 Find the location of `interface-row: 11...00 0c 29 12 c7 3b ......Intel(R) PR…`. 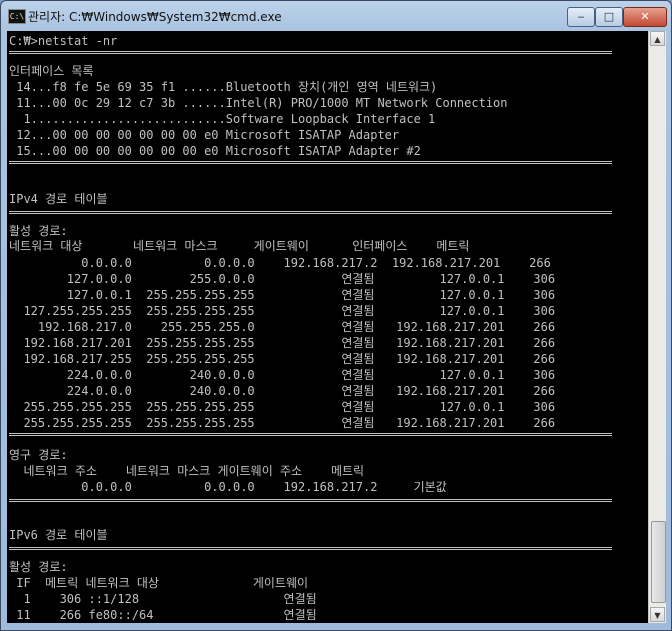

interface-row: 11...00 0c 29 12 c7 3b ......Intel(R) PR… is located at coordinates (258, 103).